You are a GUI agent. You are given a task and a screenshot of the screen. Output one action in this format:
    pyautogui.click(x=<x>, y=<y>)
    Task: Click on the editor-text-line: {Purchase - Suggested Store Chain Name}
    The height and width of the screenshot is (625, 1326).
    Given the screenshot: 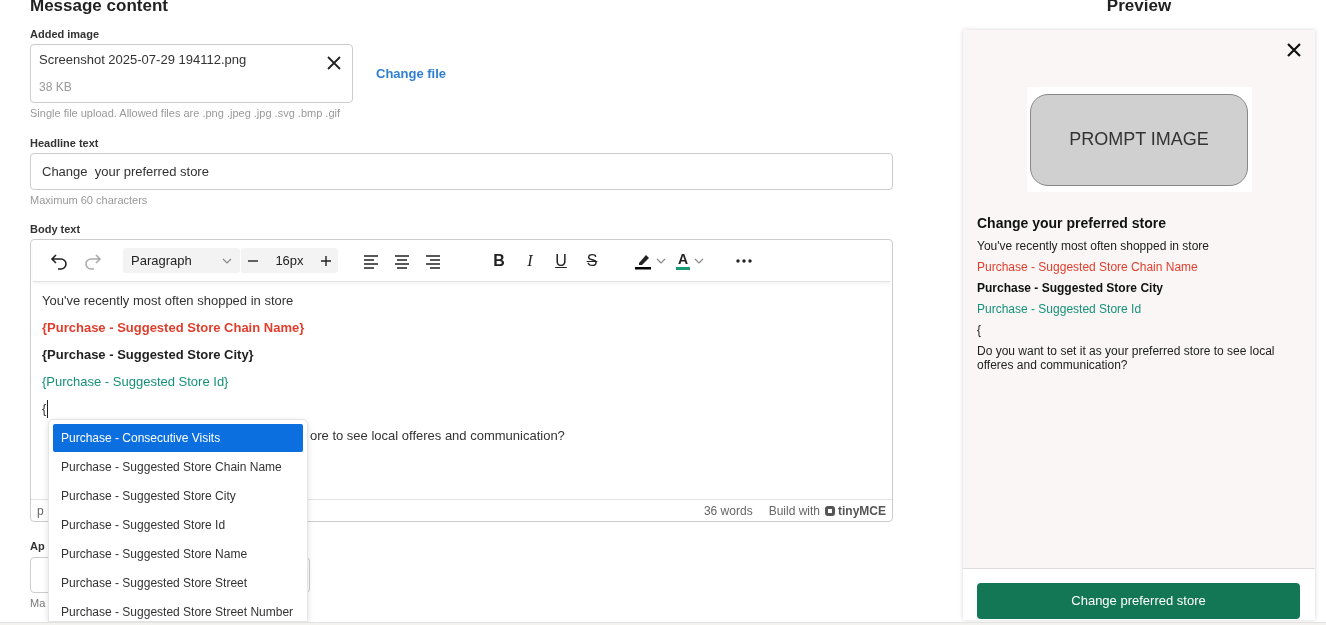 What is the action you would take?
    pyautogui.click(x=173, y=327)
    